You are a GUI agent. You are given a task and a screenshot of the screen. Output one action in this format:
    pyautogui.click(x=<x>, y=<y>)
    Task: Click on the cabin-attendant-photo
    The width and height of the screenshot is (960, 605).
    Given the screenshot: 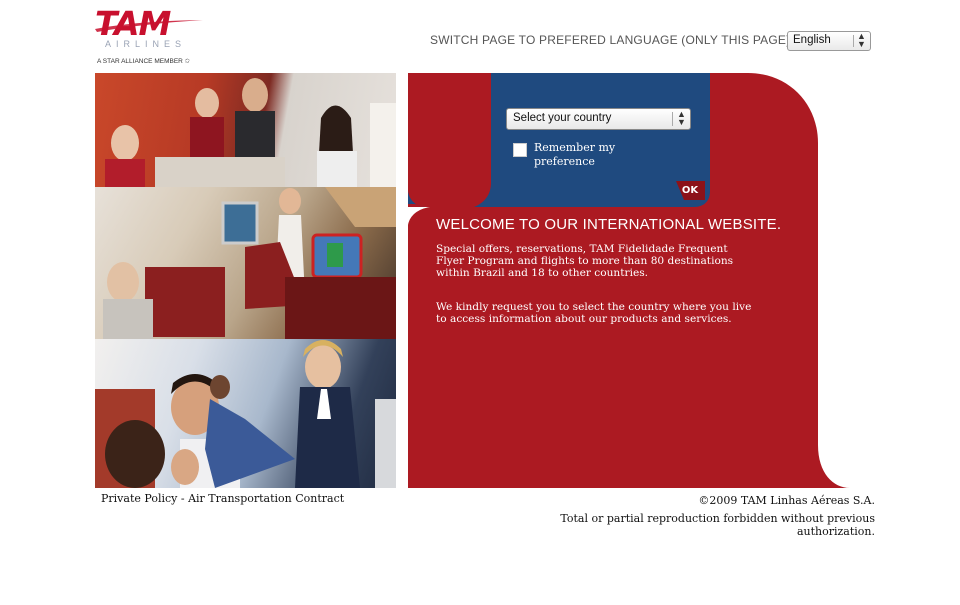 What is the action you would take?
    pyautogui.click(x=245, y=263)
    